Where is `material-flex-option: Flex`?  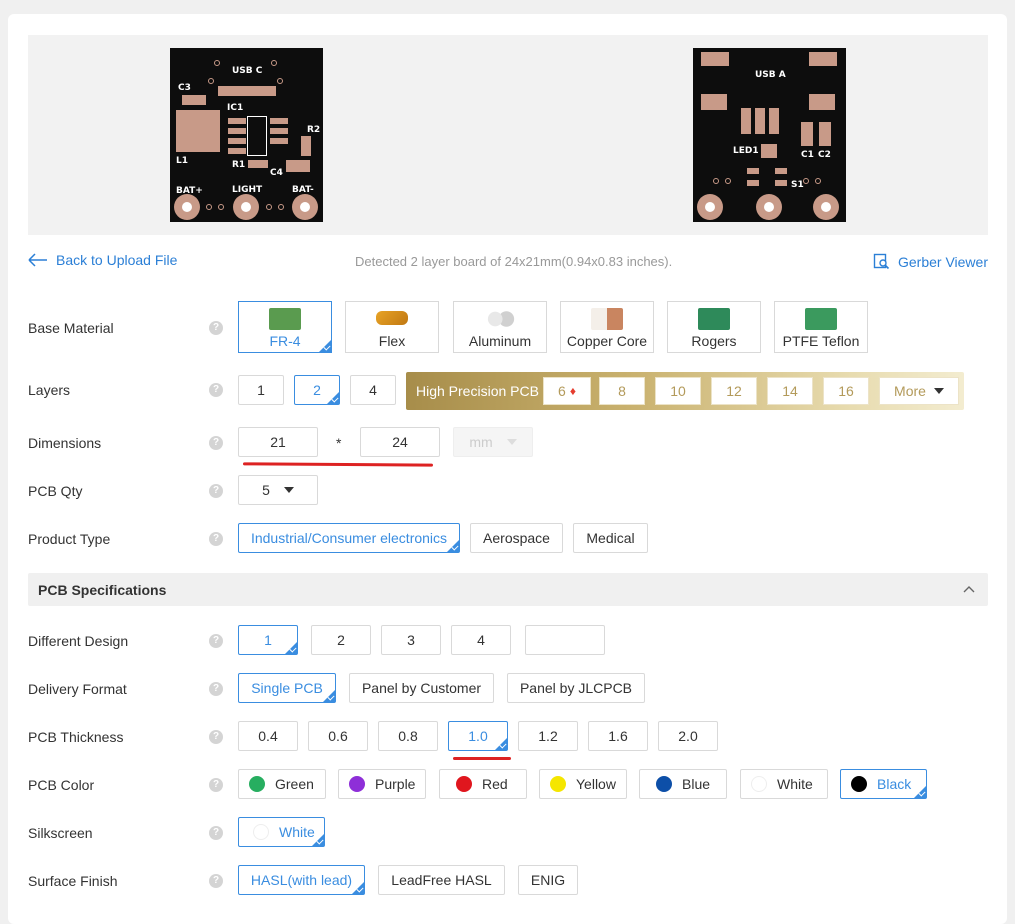 material-flex-option: Flex is located at coordinates (392, 327).